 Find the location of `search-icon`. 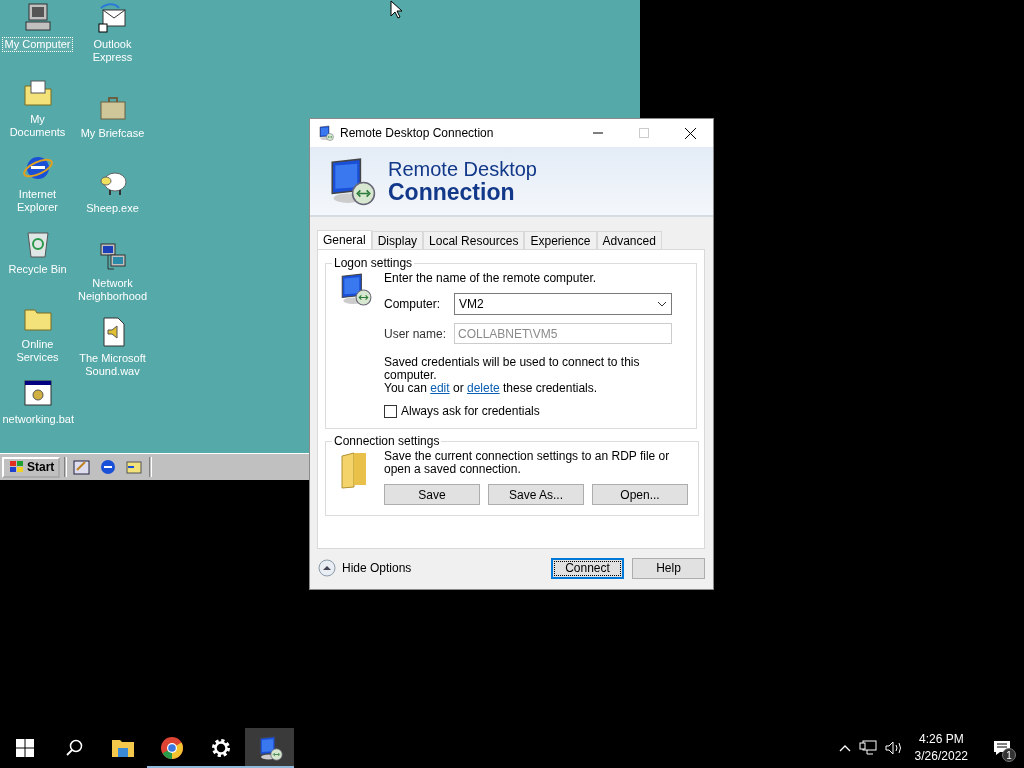

search-icon is located at coordinates (73, 748).